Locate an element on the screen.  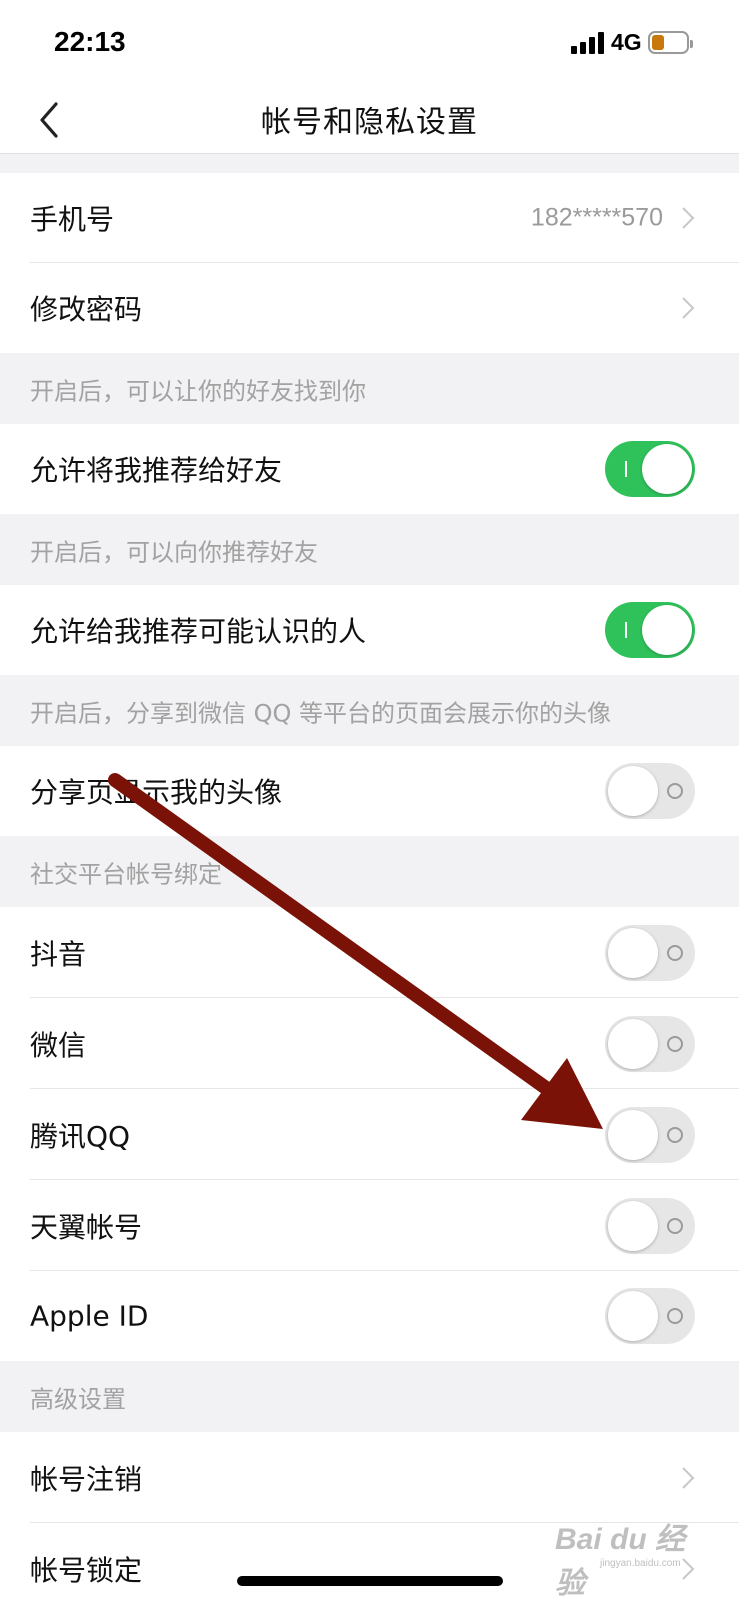
caption-text: 社交平台帐号绑定 is located at coordinates (126, 874).